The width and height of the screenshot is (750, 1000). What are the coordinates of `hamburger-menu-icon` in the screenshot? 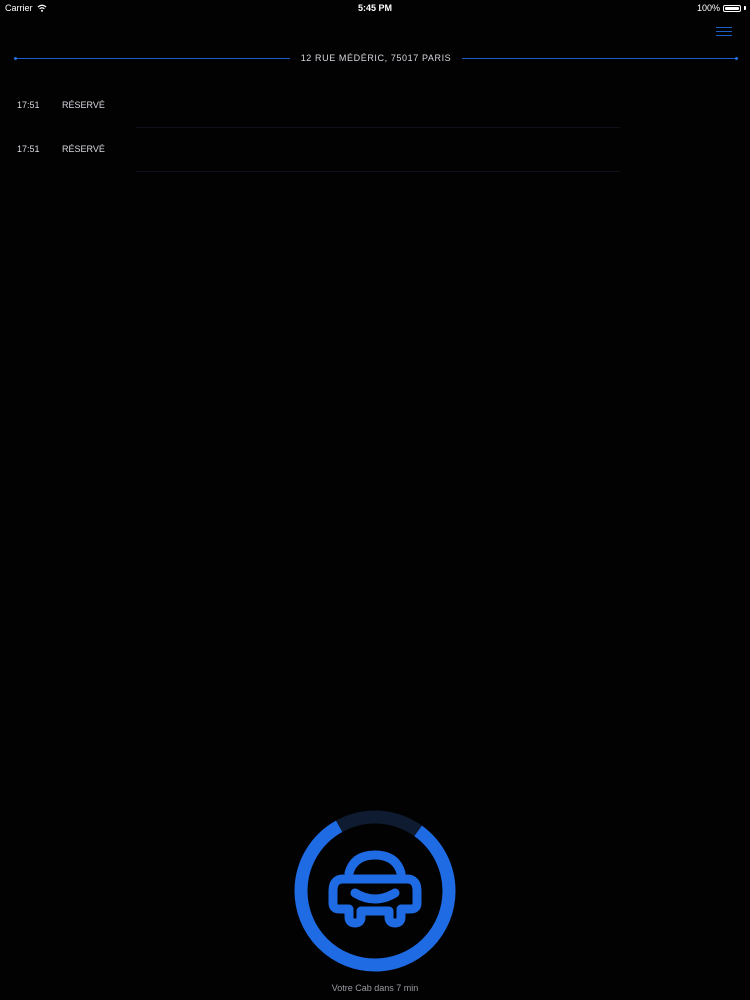 It's located at (724, 31).